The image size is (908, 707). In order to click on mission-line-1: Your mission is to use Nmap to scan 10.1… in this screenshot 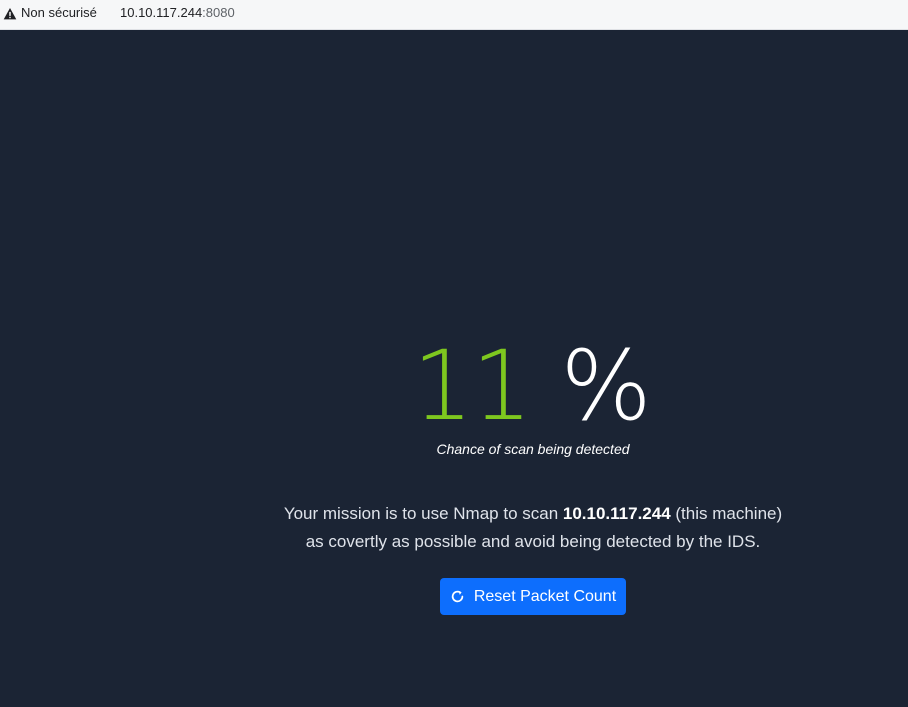, I will do `click(454, 514)`.